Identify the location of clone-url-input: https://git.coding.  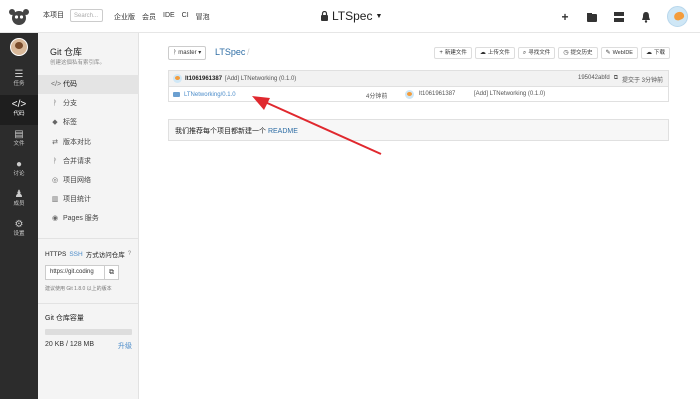
(75, 272).